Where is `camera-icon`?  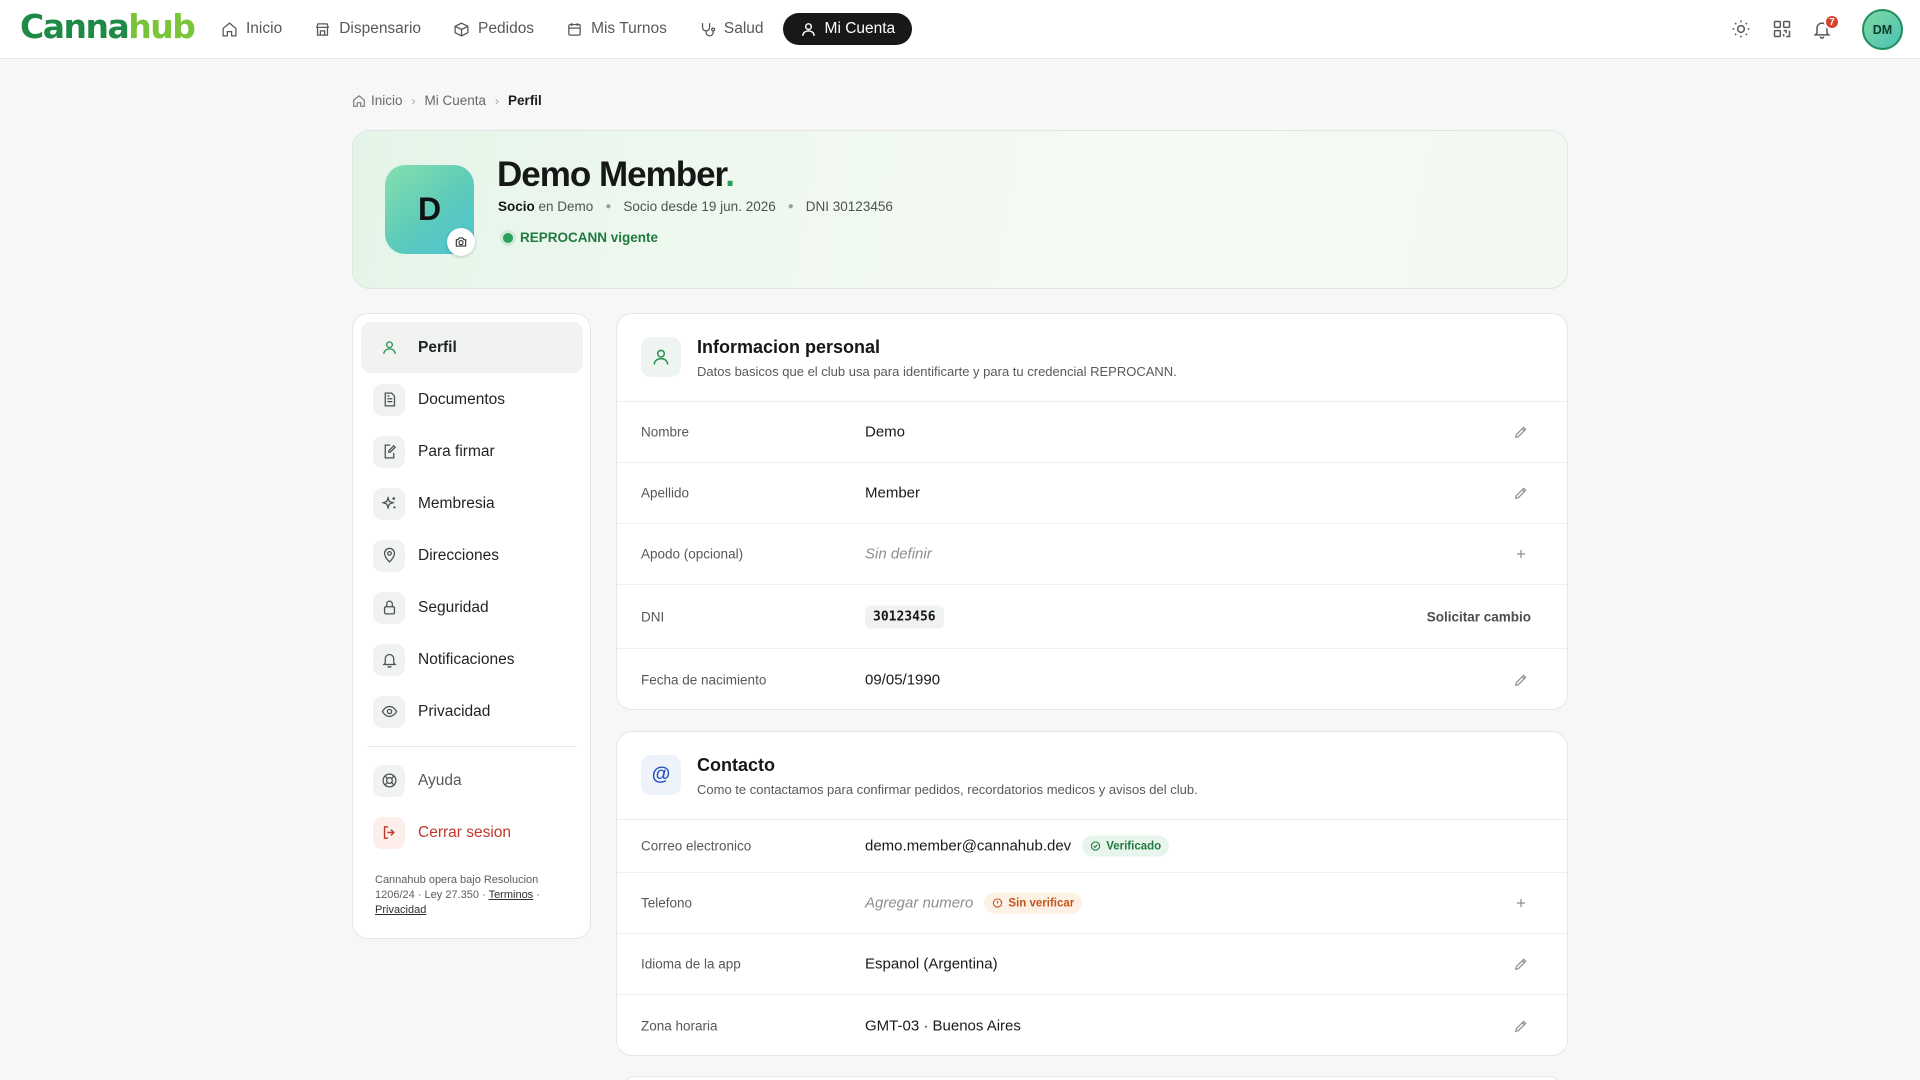
camera-icon is located at coordinates (461, 242).